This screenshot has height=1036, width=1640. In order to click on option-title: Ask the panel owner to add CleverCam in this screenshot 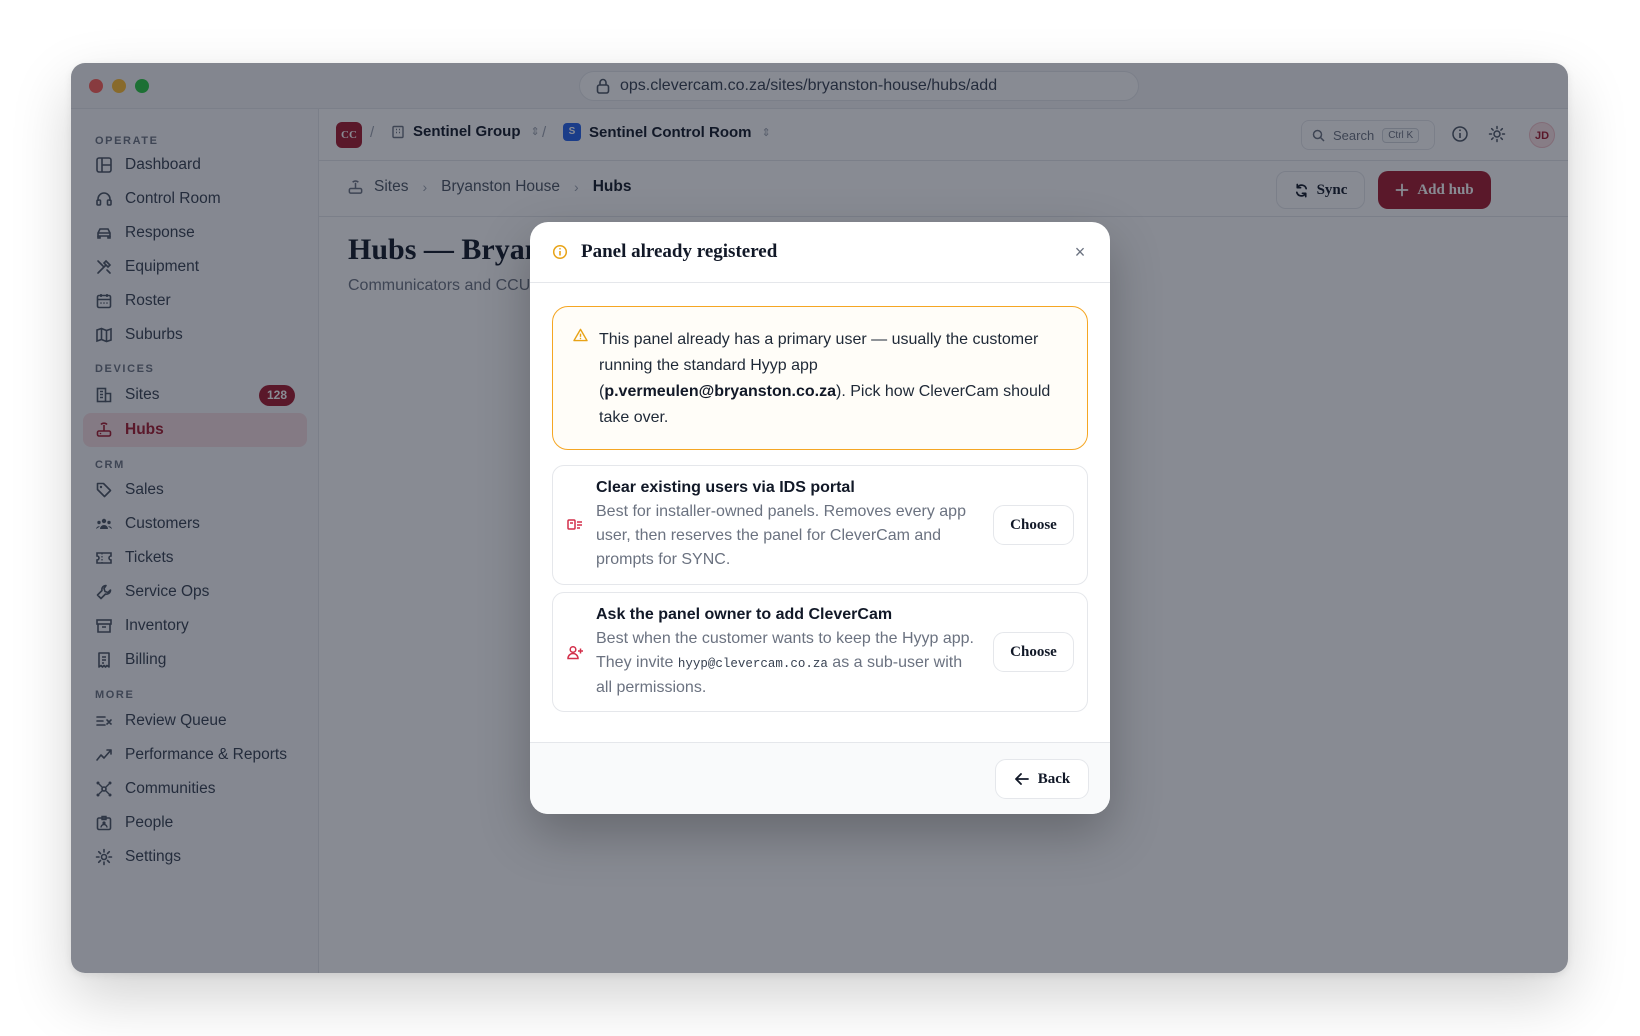, I will do `click(744, 614)`.